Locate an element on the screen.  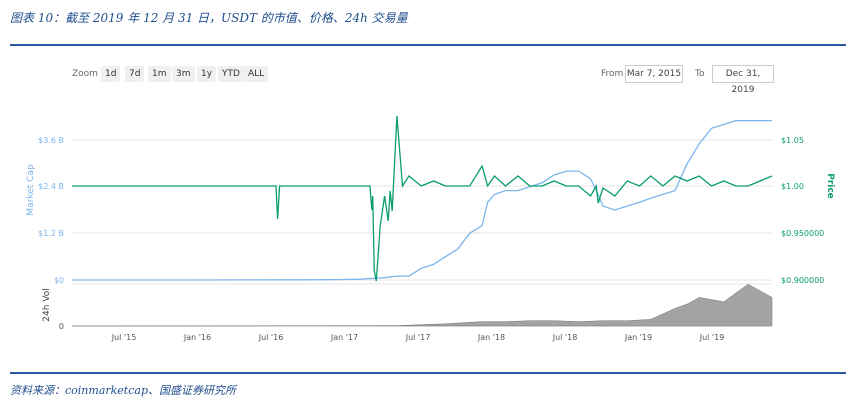
x-tick-label-4: Jul '17 is located at coordinates (418, 337).